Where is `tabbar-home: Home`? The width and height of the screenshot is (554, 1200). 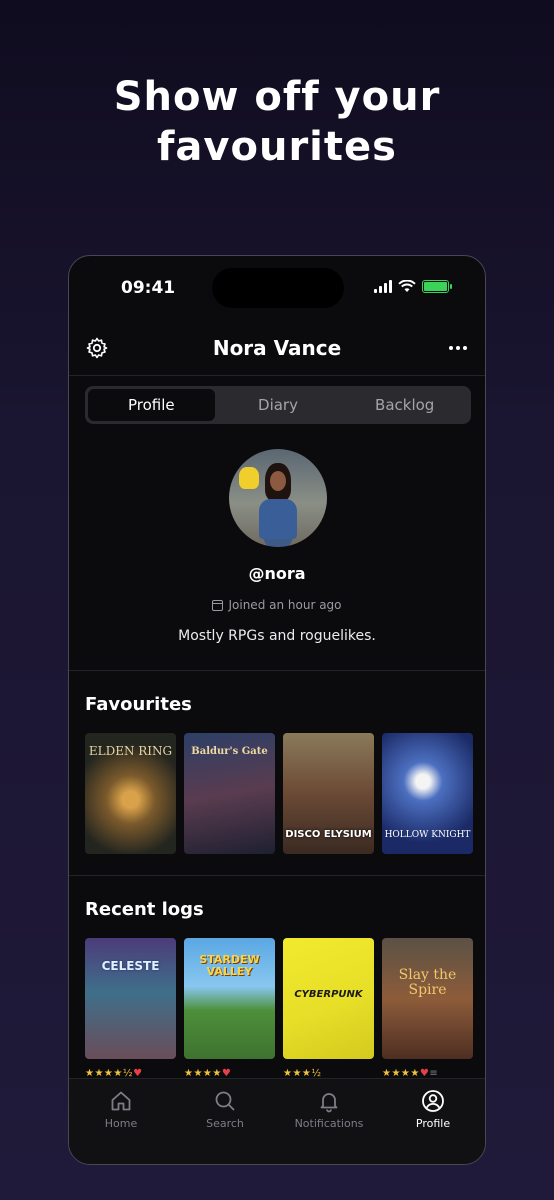
tabbar-home: Home is located at coordinates (121, 1121).